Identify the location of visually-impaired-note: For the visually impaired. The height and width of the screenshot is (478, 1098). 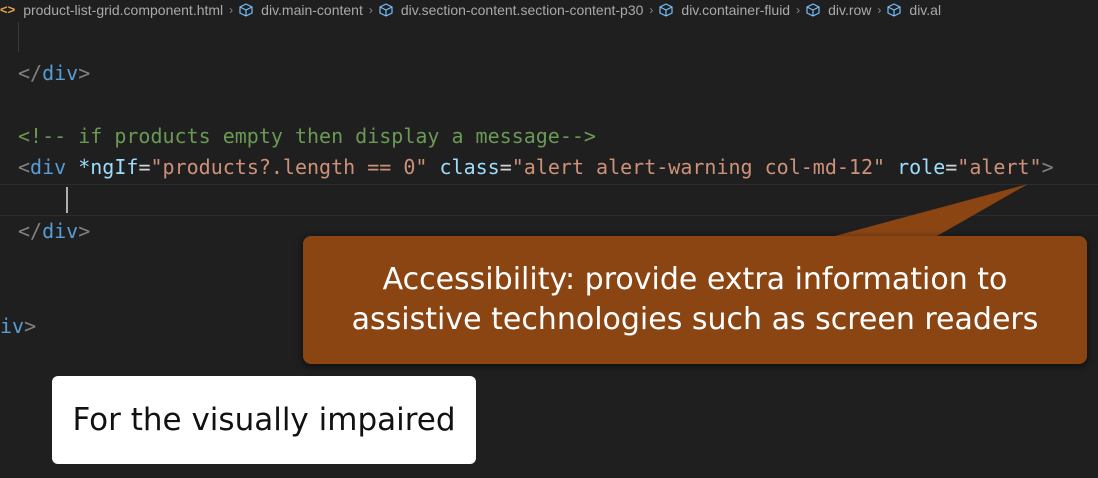
(264, 420).